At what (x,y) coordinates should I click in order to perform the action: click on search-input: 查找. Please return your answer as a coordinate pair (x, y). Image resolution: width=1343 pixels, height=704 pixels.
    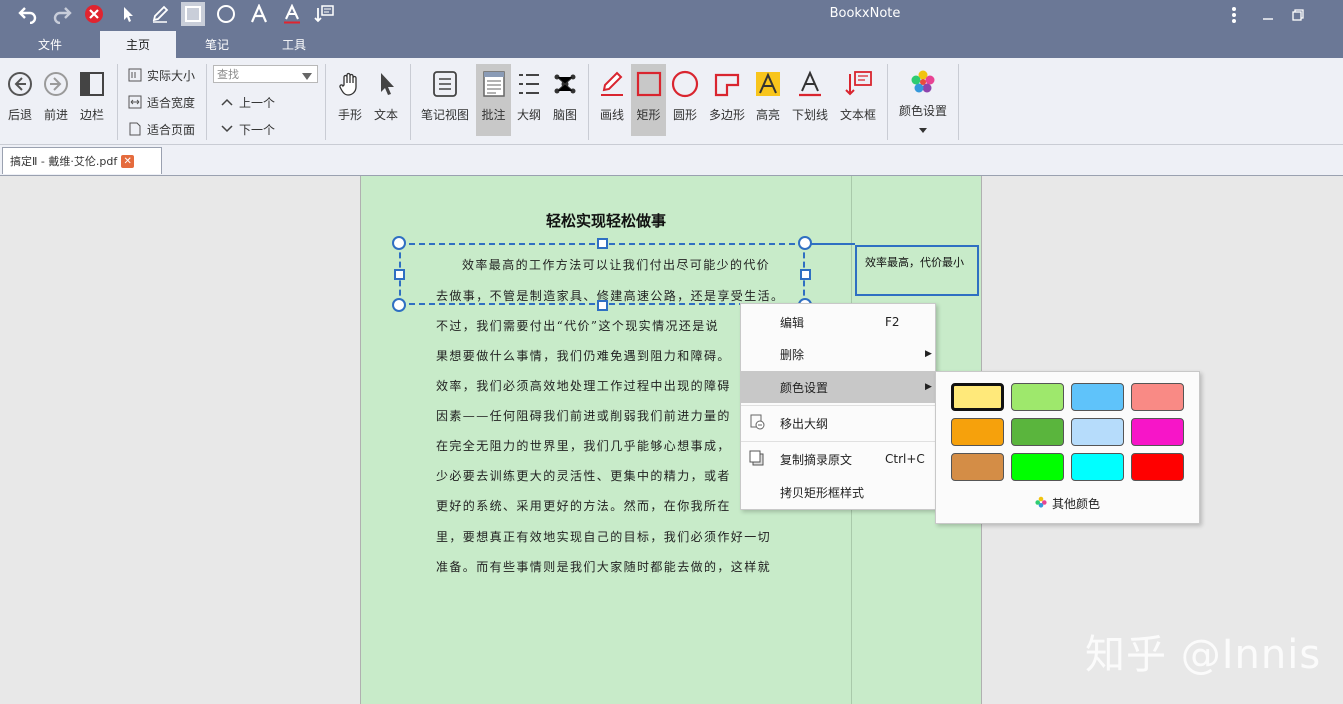
    Looking at the image, I should click on (265, 74).